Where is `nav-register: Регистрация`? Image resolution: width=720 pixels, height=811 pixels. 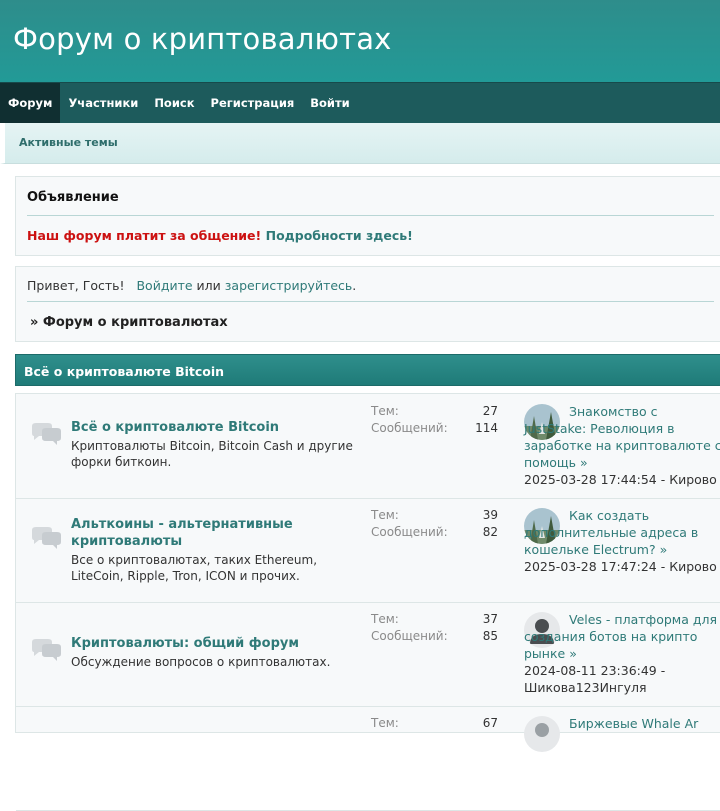 nav-register: Регистрация is located at coordinates (253, 103).